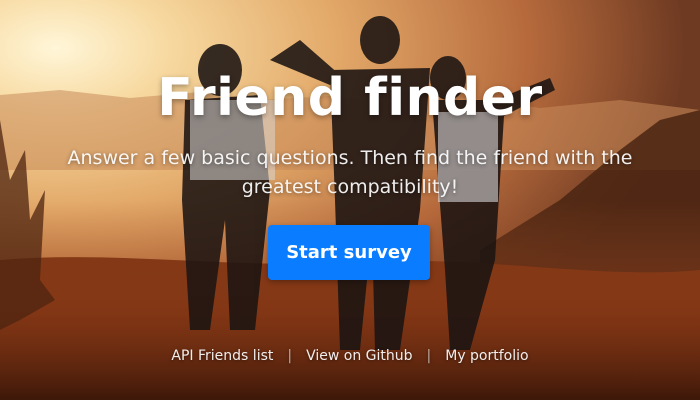 The image size is (700, 400). Describe the element at coordinates (222, 356) in the screenshot. I see `api-friends-list-link: API Friends list` at that location.